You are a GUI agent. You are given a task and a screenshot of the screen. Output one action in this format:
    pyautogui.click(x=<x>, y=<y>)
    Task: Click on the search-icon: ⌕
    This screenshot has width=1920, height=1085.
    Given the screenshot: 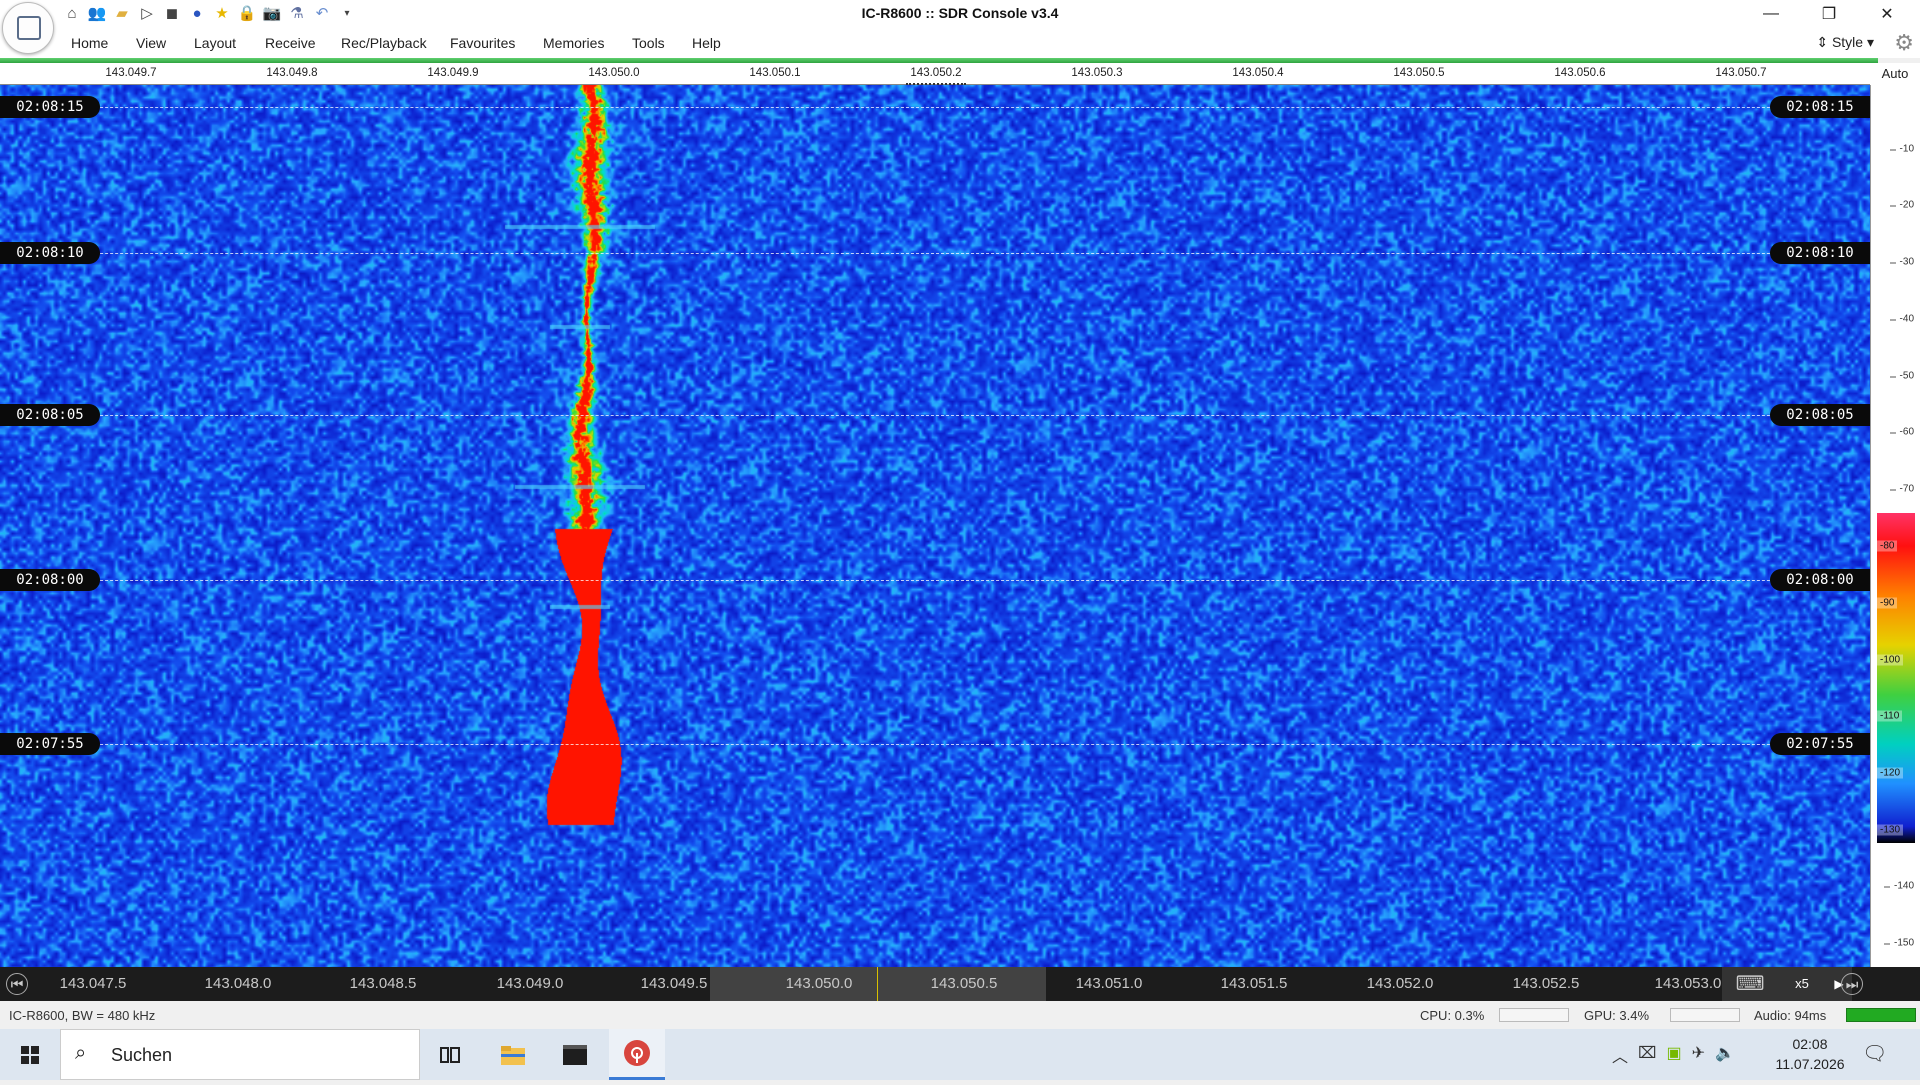 What is the action you would take?
    pyautogui.click(x=81, y=1053)
    